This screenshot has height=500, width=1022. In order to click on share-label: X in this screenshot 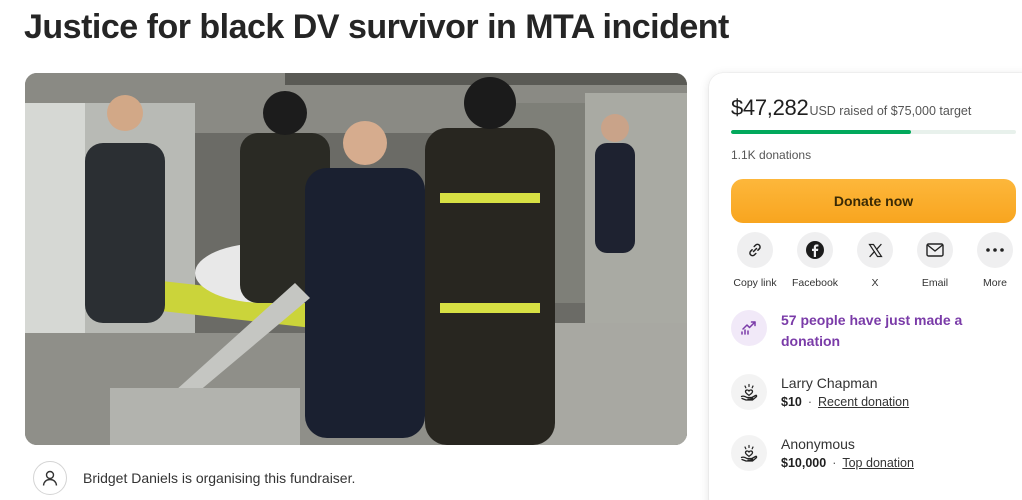, I will do `click(875, 283)`.